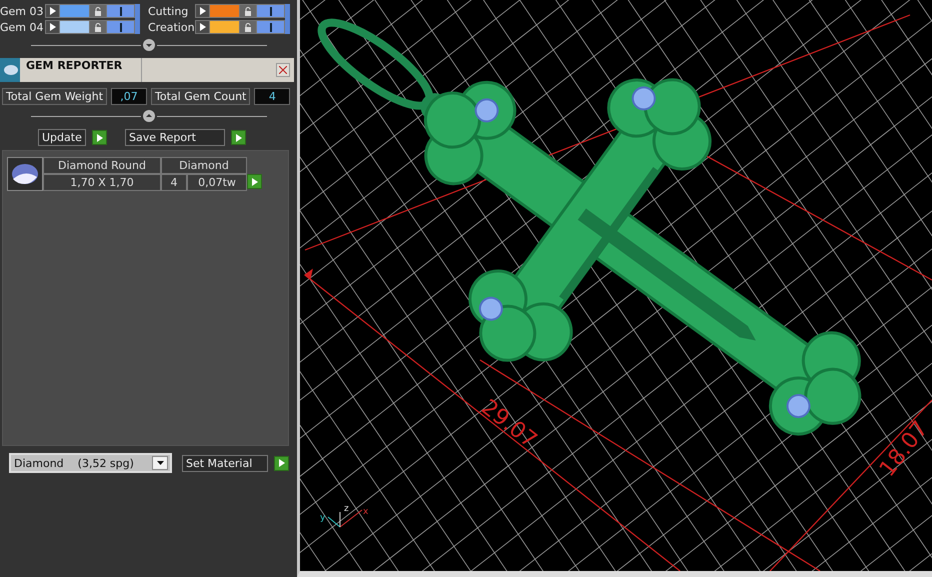  What do you see at coordinates (22, 11) in the screenshot?
I see `layer-name: Gem 03` at bounding box center [22, 11].